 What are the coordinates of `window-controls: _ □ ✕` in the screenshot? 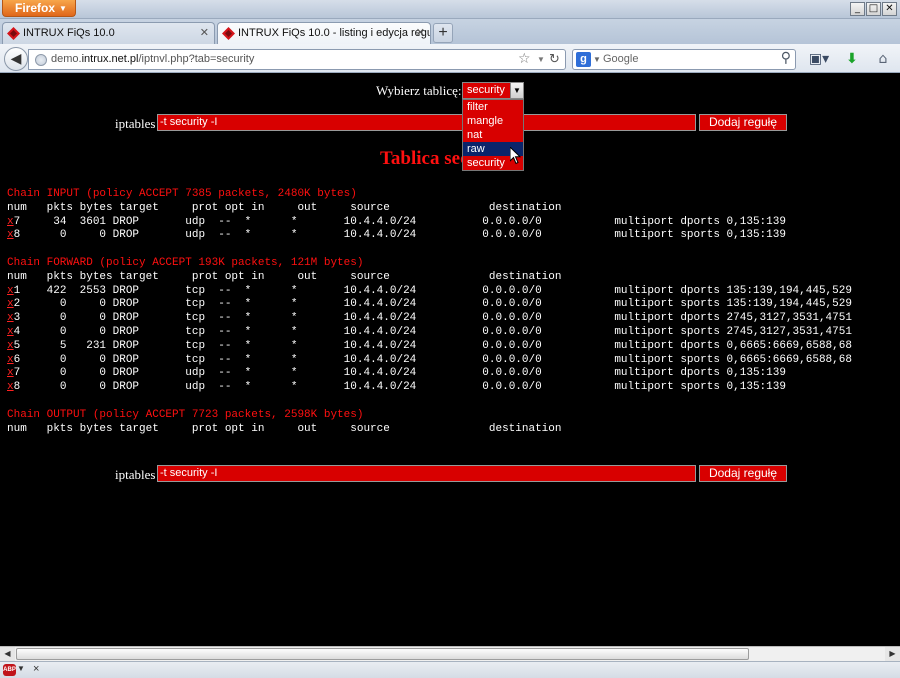 It's located at (873, 9).